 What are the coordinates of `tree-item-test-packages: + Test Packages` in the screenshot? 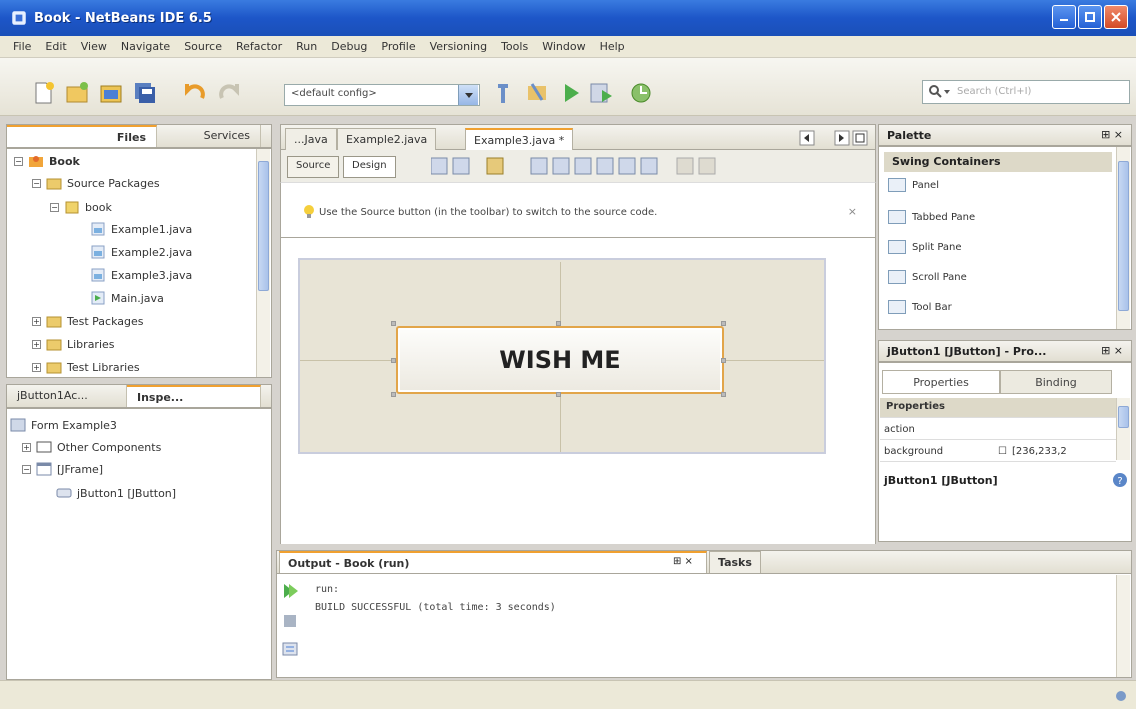 It's located at (87, 321).